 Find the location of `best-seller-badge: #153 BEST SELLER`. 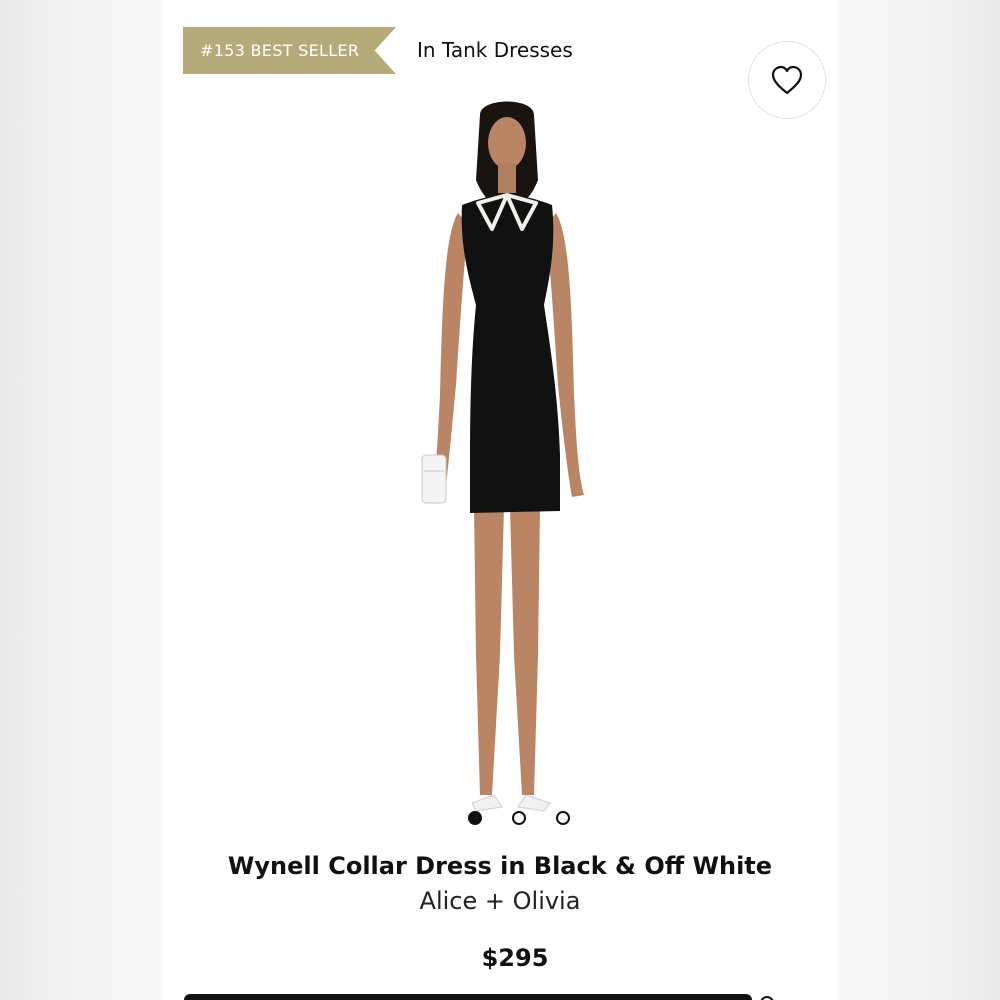

best-seller-badge: #153 BEST SELLER is located at coordinates (289, 50).